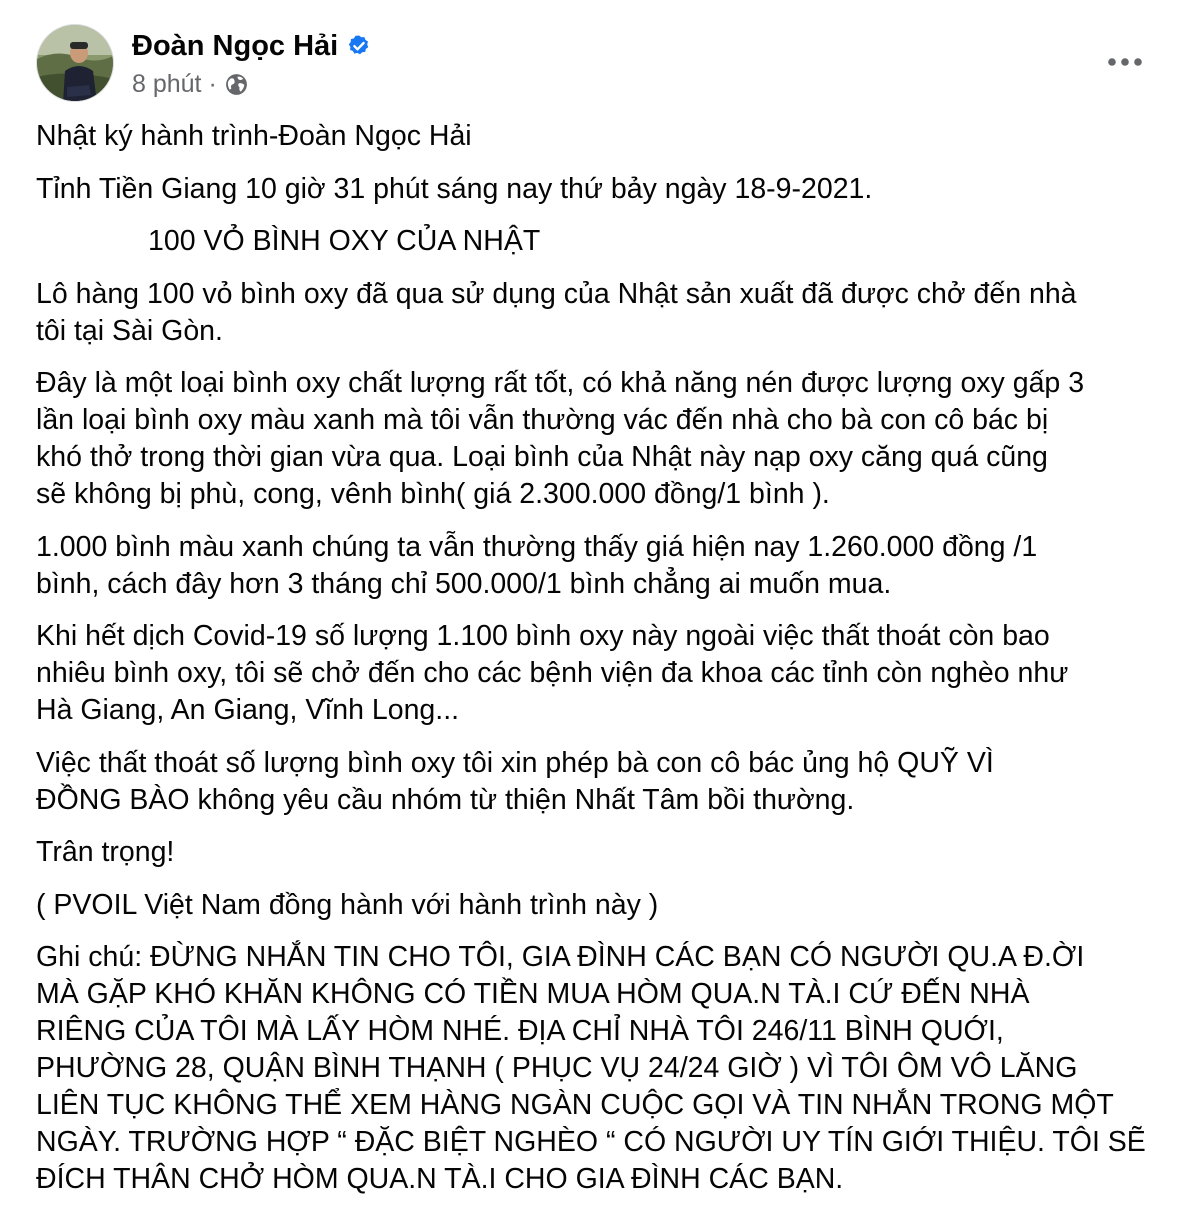 This screenshot has width=1180, height=1230. What do you see at coordinates (167, 84) in the screenshot?
I see `post-timestamp: 8 phút` at bounding box center [167, 84].